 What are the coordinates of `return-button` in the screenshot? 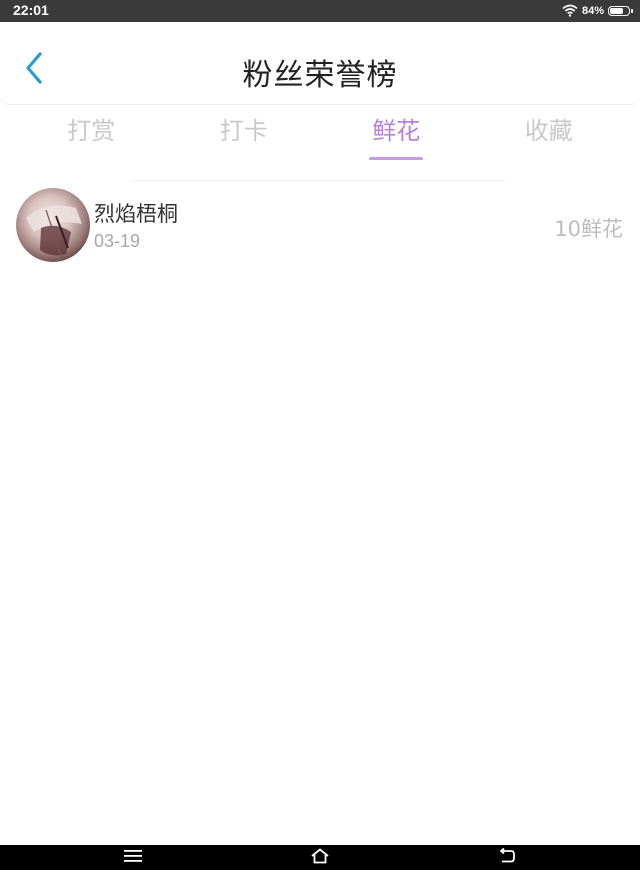 It's located at (507, 857).